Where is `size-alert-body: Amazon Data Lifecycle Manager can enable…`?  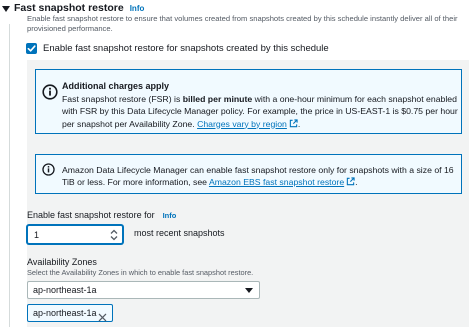 size-alert-body: Amazon Data Lifecycle Manager can enable… is located at coordinates (259, 177).